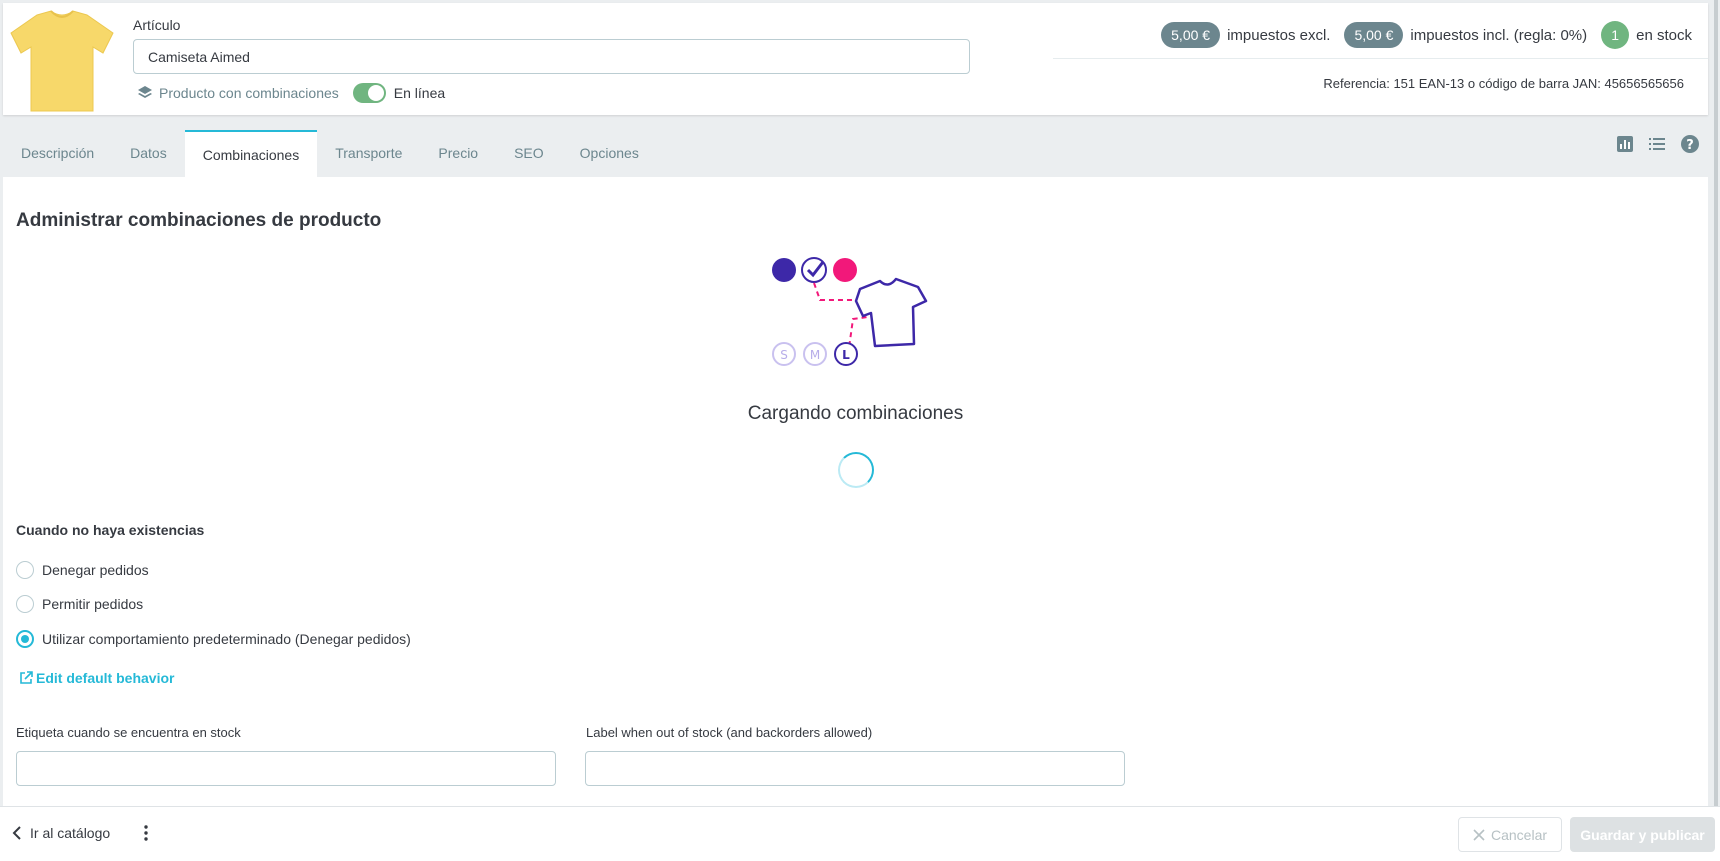  What do you see at coordinates (369, 93) in the screenshot?
I see `online-toggle` at bounding box center [369, 93].